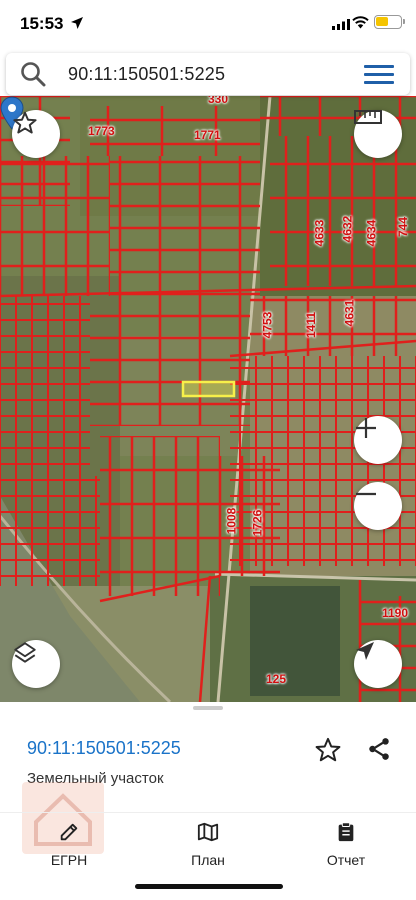 This screenshot has height=900, width=416. I want to click on tab-label: План, so click(208, 860).